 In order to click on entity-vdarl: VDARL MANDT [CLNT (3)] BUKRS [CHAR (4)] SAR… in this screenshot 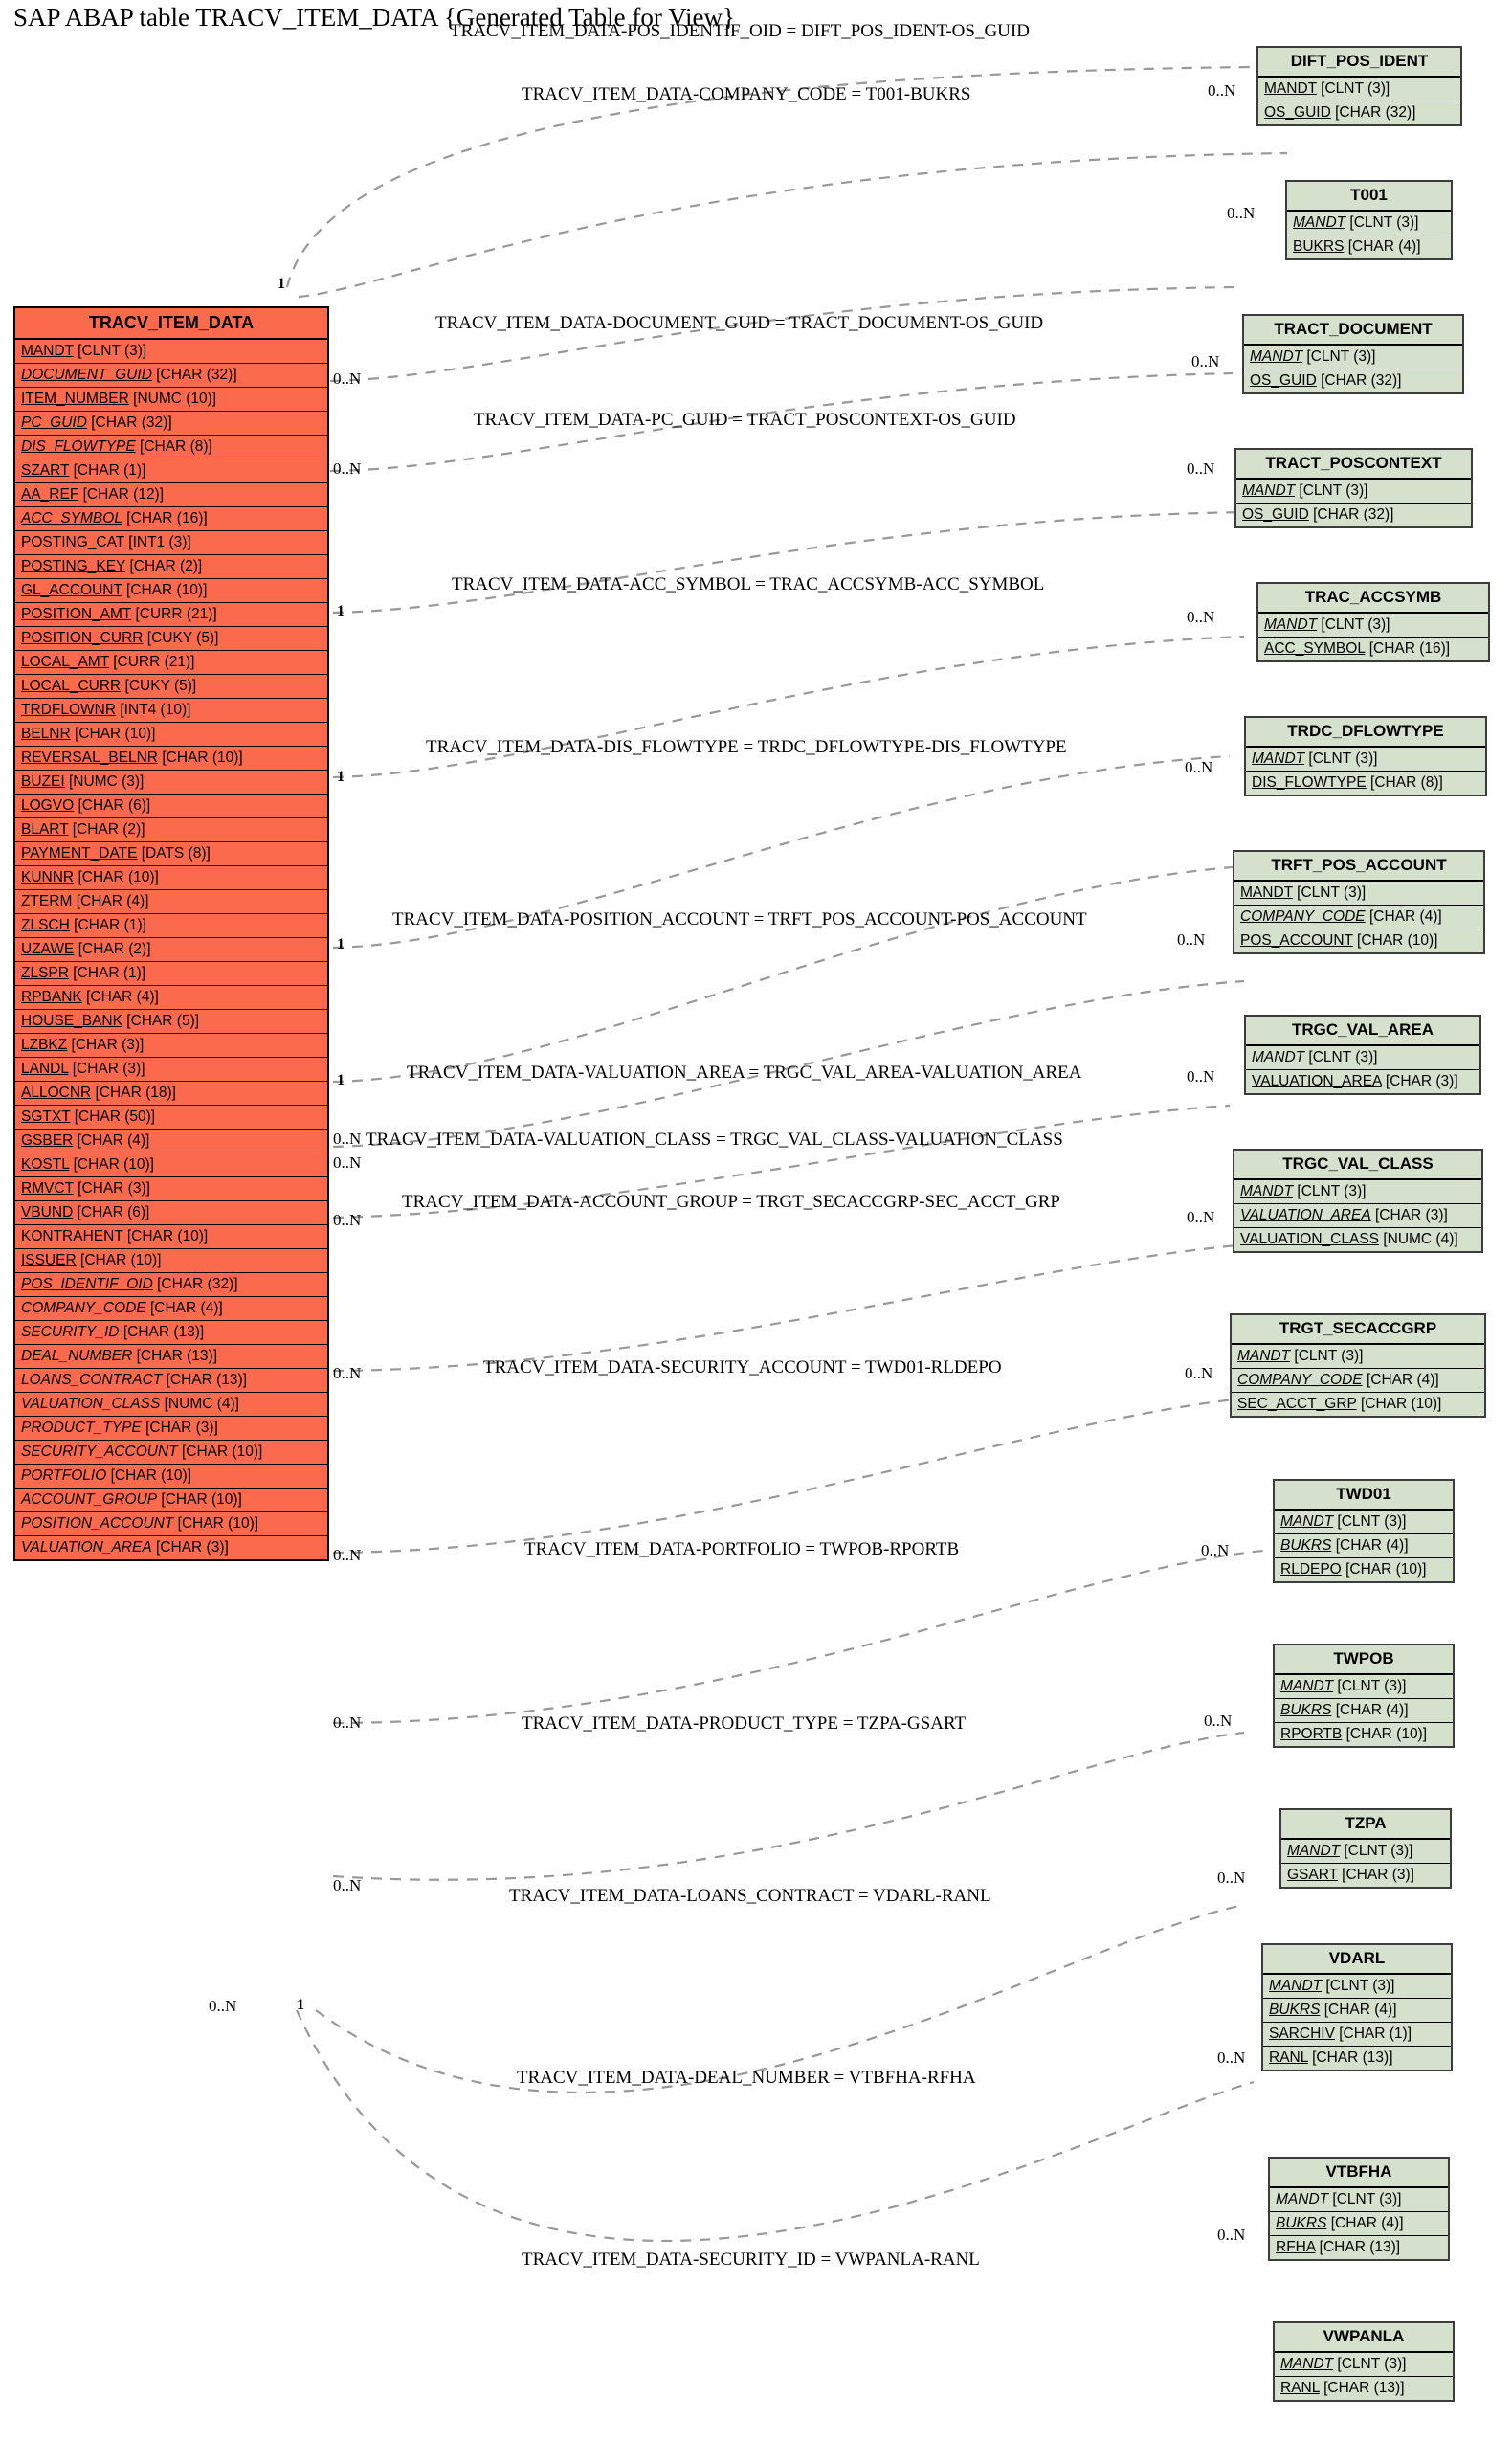, I will do `click(1357, 2007)`.